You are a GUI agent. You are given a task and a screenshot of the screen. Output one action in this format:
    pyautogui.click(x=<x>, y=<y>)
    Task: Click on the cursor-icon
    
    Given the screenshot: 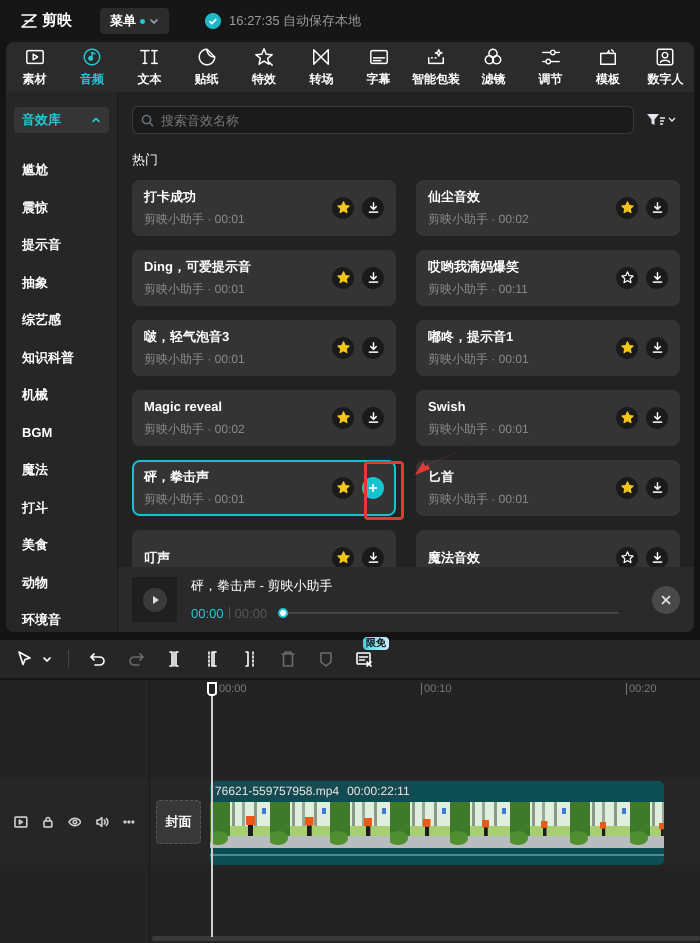 What is the action you would take?
    pyautogui.click(x=25, y=659)
    